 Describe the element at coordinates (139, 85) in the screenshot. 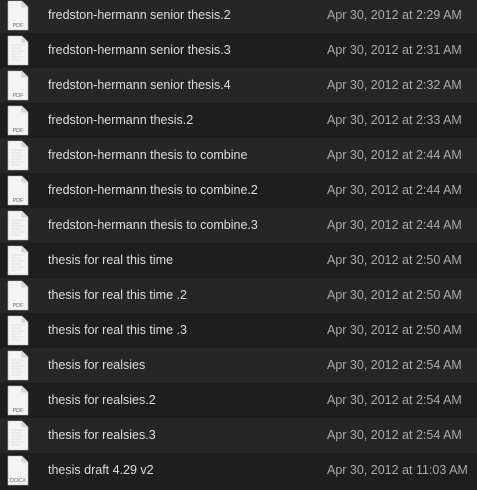

I see `file-name: fredston-hermann senior thesis.4` at that location.